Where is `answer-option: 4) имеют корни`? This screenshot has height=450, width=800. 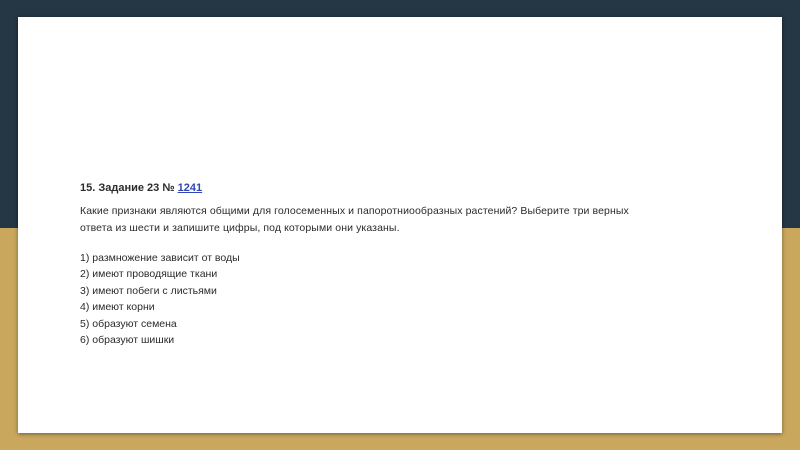
answer-option: 4) имеют корни is located at coordinates (117, 307).